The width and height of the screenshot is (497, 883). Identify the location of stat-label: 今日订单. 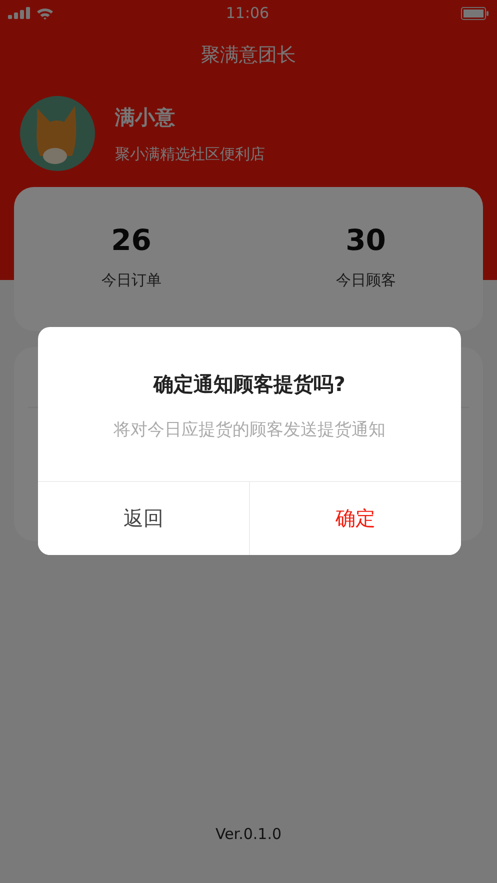
(131, 280).